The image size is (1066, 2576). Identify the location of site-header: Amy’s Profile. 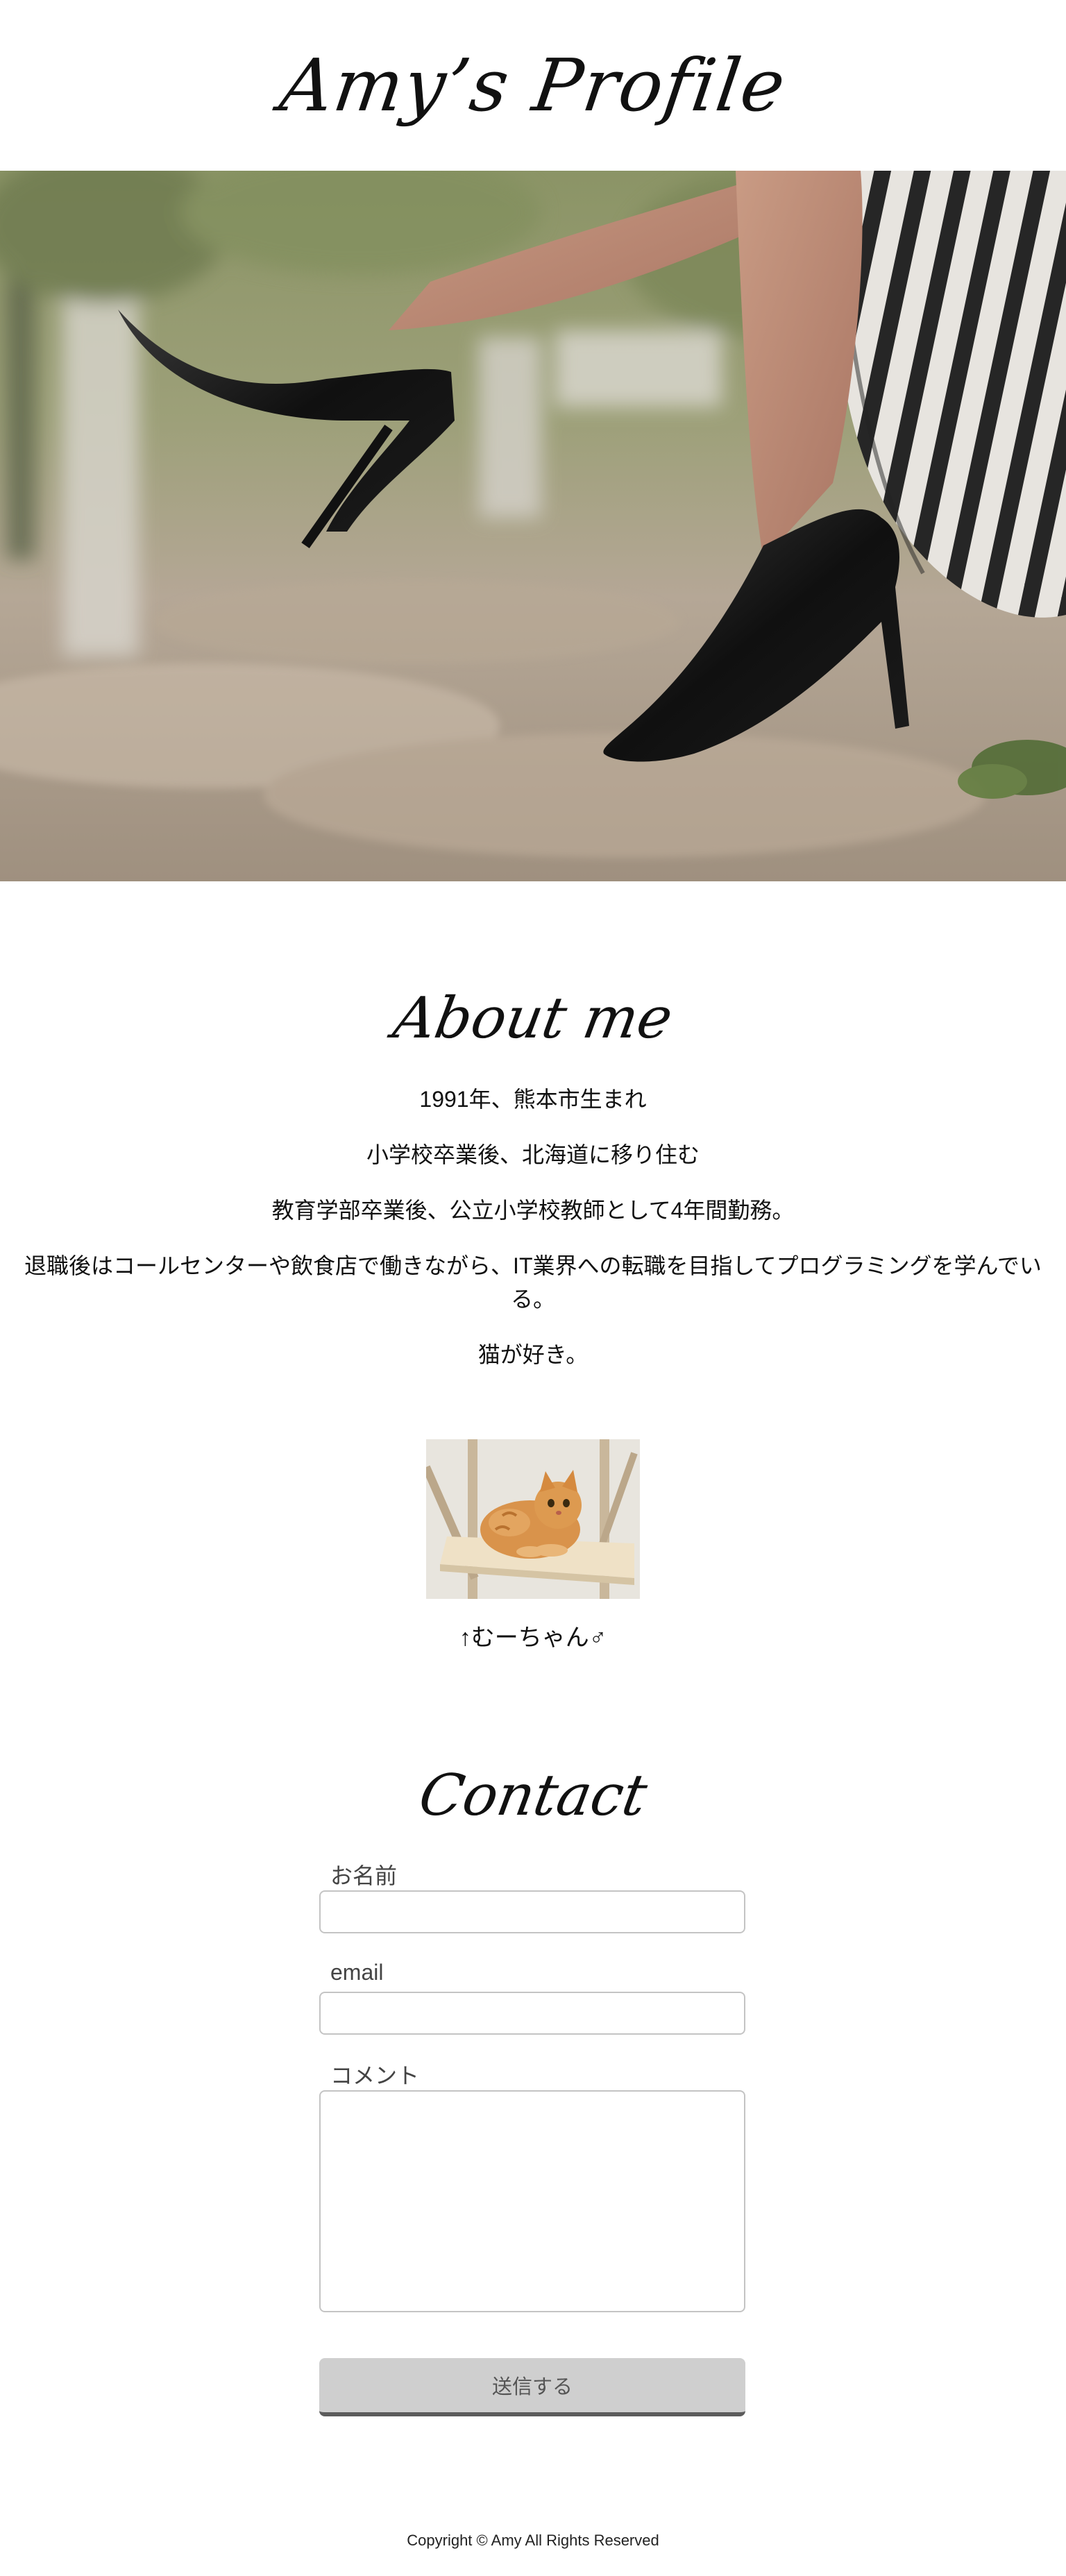
(533, 85).